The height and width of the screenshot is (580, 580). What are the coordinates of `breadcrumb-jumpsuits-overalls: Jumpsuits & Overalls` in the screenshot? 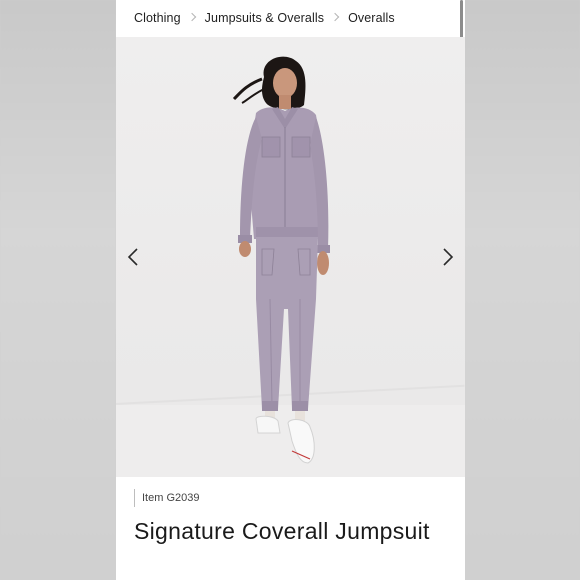 It's located at (264, 18).